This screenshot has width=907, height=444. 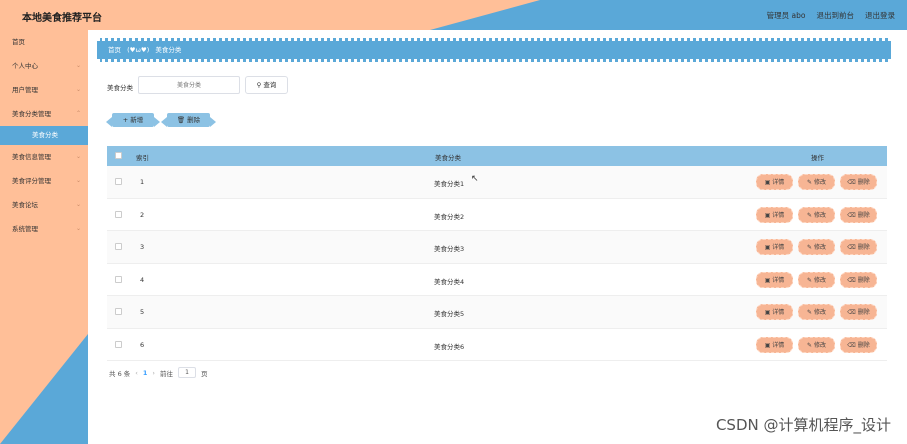 What do you see at coordinates (142, 312) in the screenshot?
I see `row-index: 5` at bounding box center [142, 312].